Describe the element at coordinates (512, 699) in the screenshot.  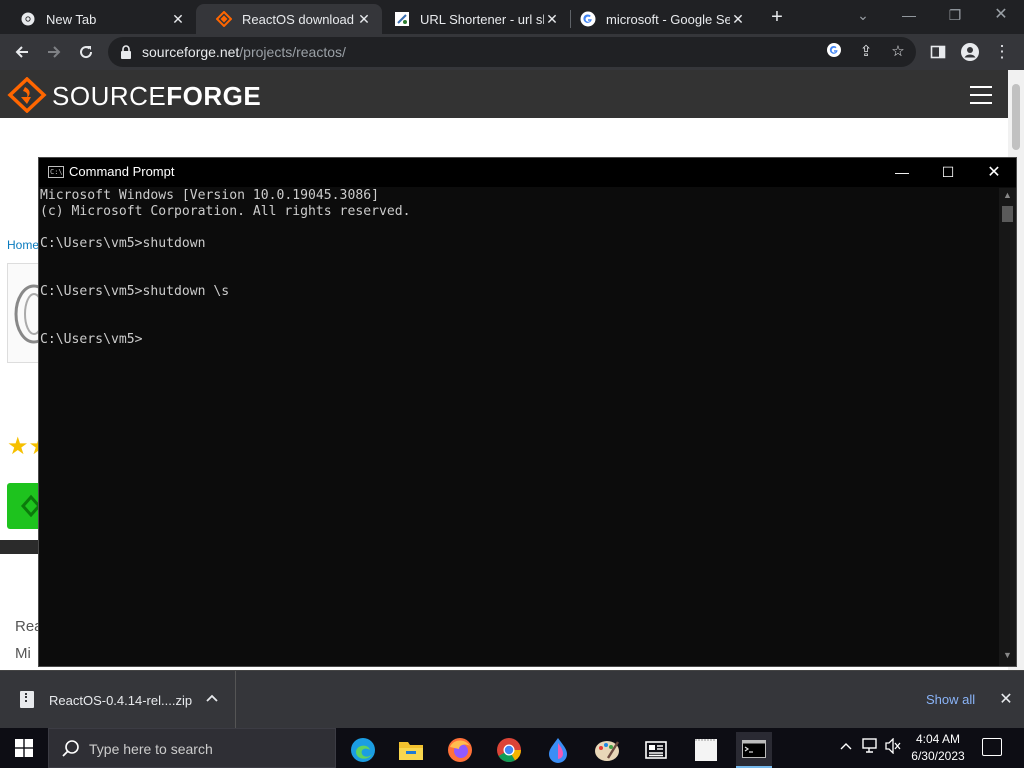
I see `download-bar: ReactOS-0.4.14-rel....zip Show all ✕` at that location.